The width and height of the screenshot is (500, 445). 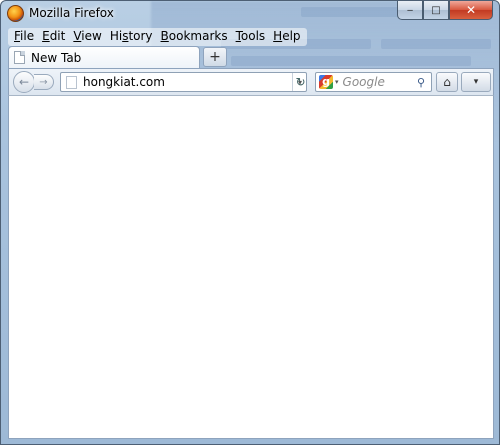 I want to click on google-icon: g, so click(x=326, y=82).